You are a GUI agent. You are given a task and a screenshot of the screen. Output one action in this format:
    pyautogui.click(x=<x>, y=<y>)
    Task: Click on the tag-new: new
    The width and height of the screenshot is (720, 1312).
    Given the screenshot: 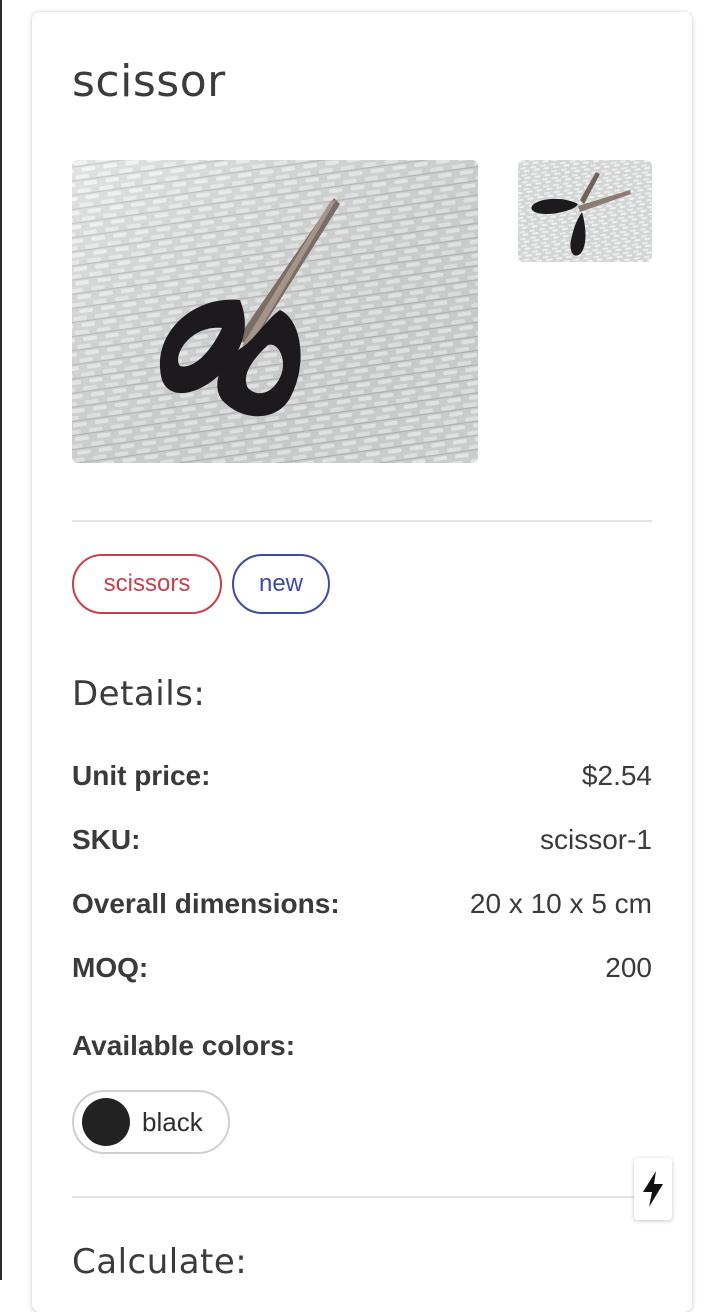 What is the action you would take?
    pyautogui.click(x=281, y=584)
    